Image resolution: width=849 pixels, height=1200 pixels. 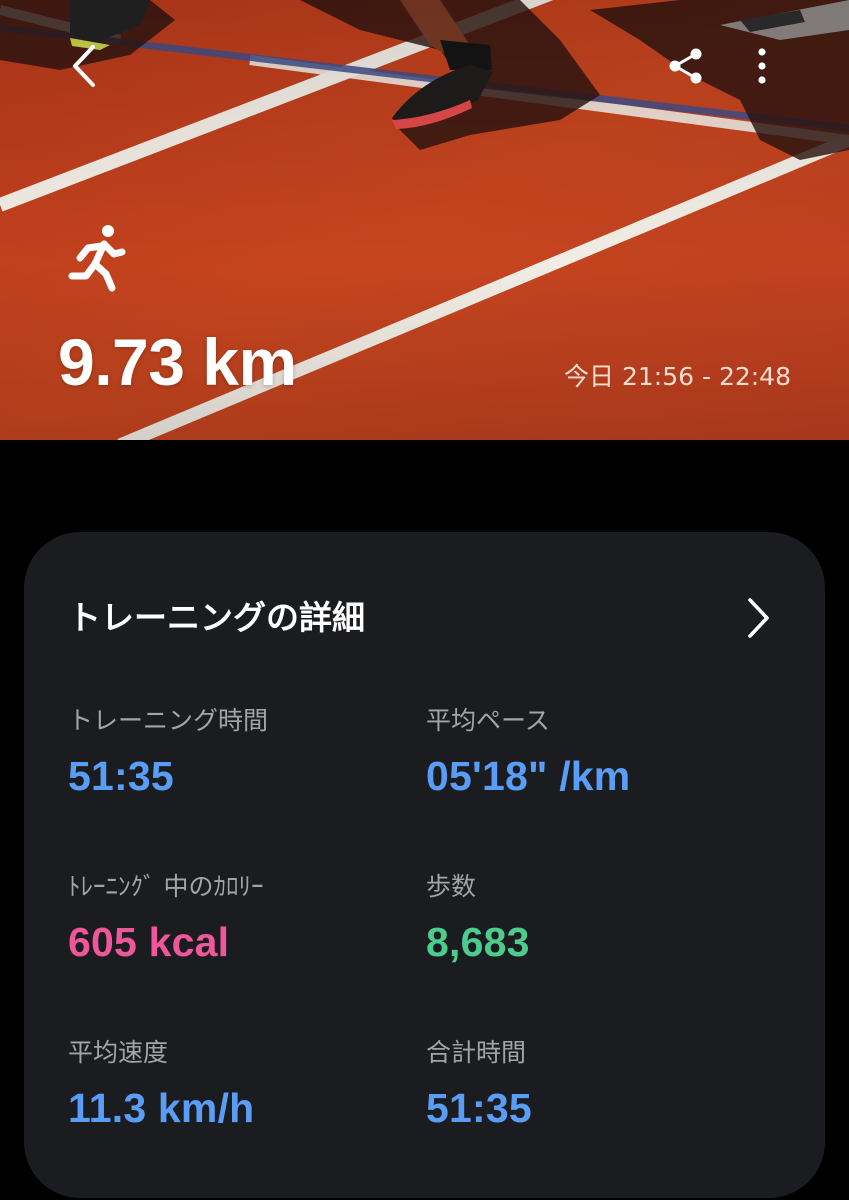 I want to click on card-title: トレーニングの詳細, so click(x=216, y=617).